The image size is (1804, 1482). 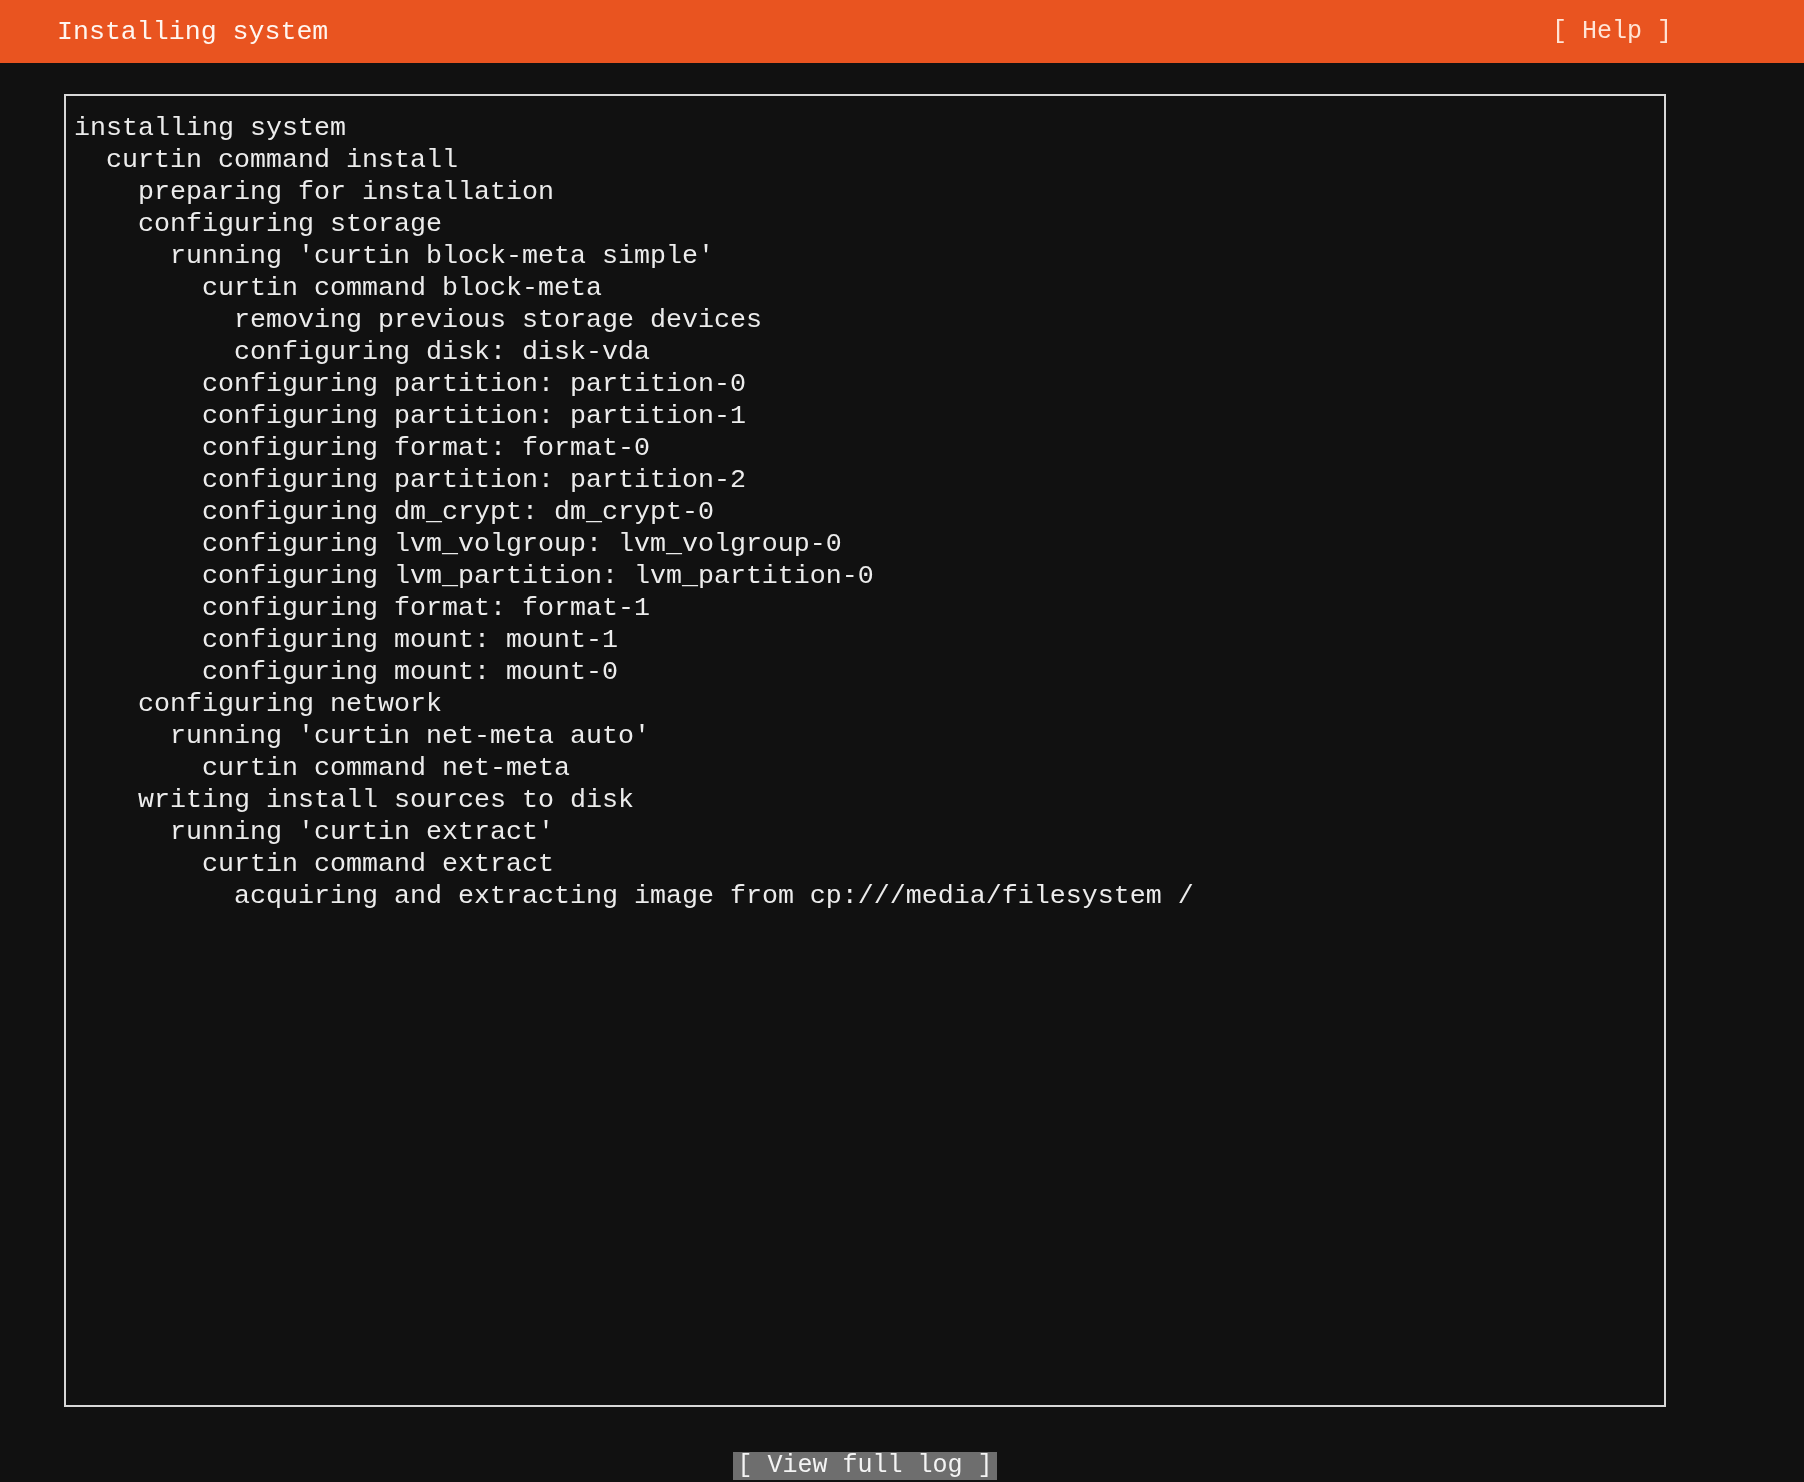 I want to click on log-line: curtin command extract, so click(x=378, y=864).